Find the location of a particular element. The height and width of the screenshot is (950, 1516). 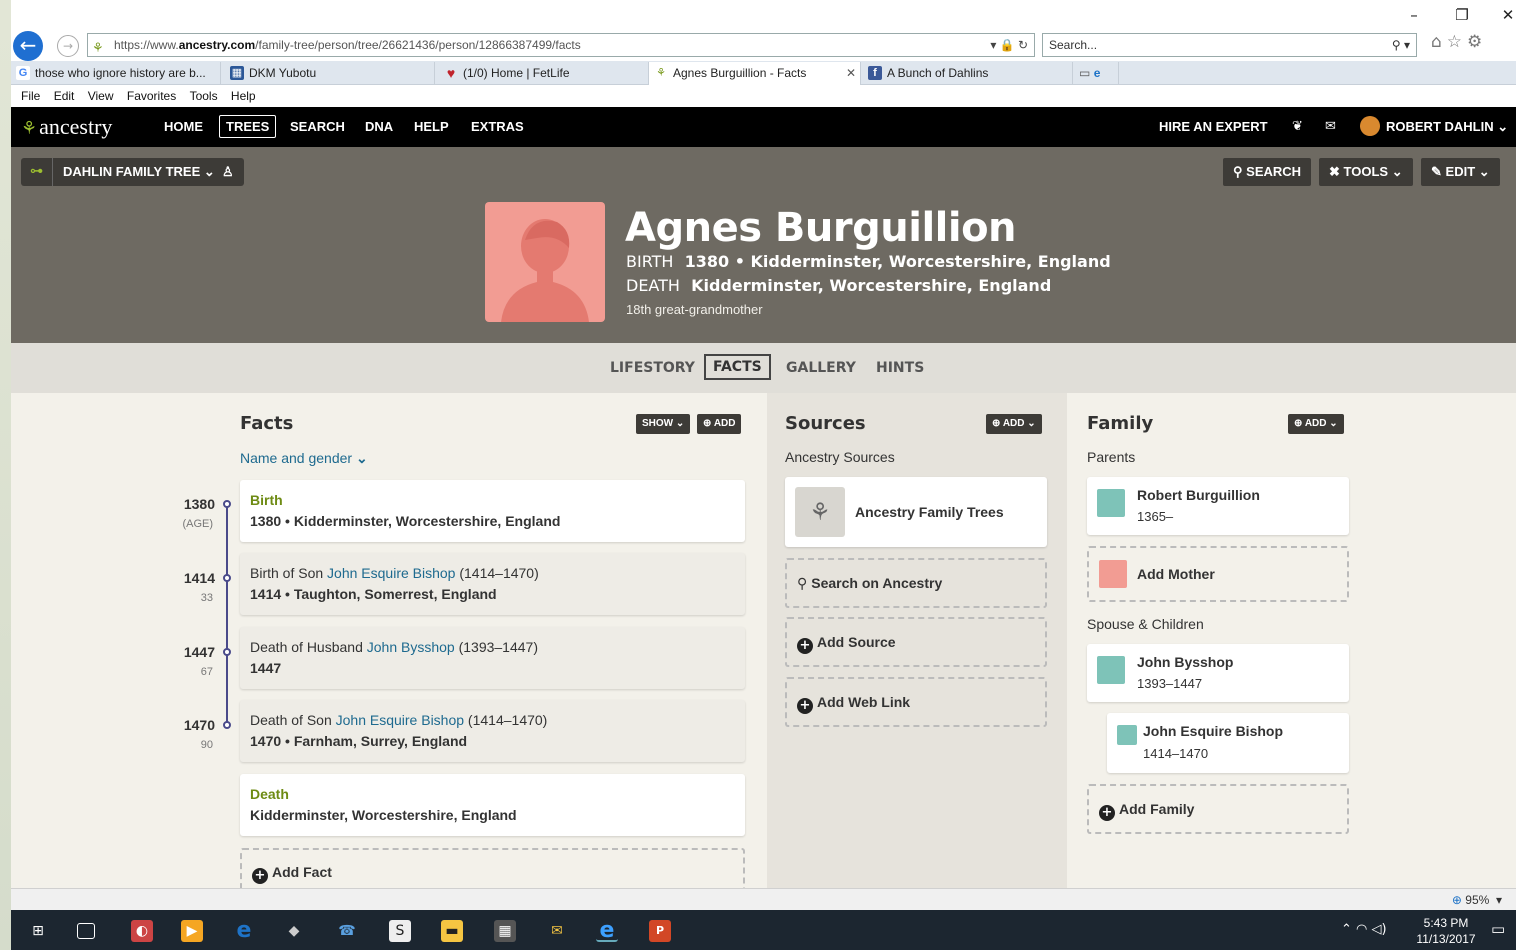

female-avatar-icon is located at coordinates (1113, 574).